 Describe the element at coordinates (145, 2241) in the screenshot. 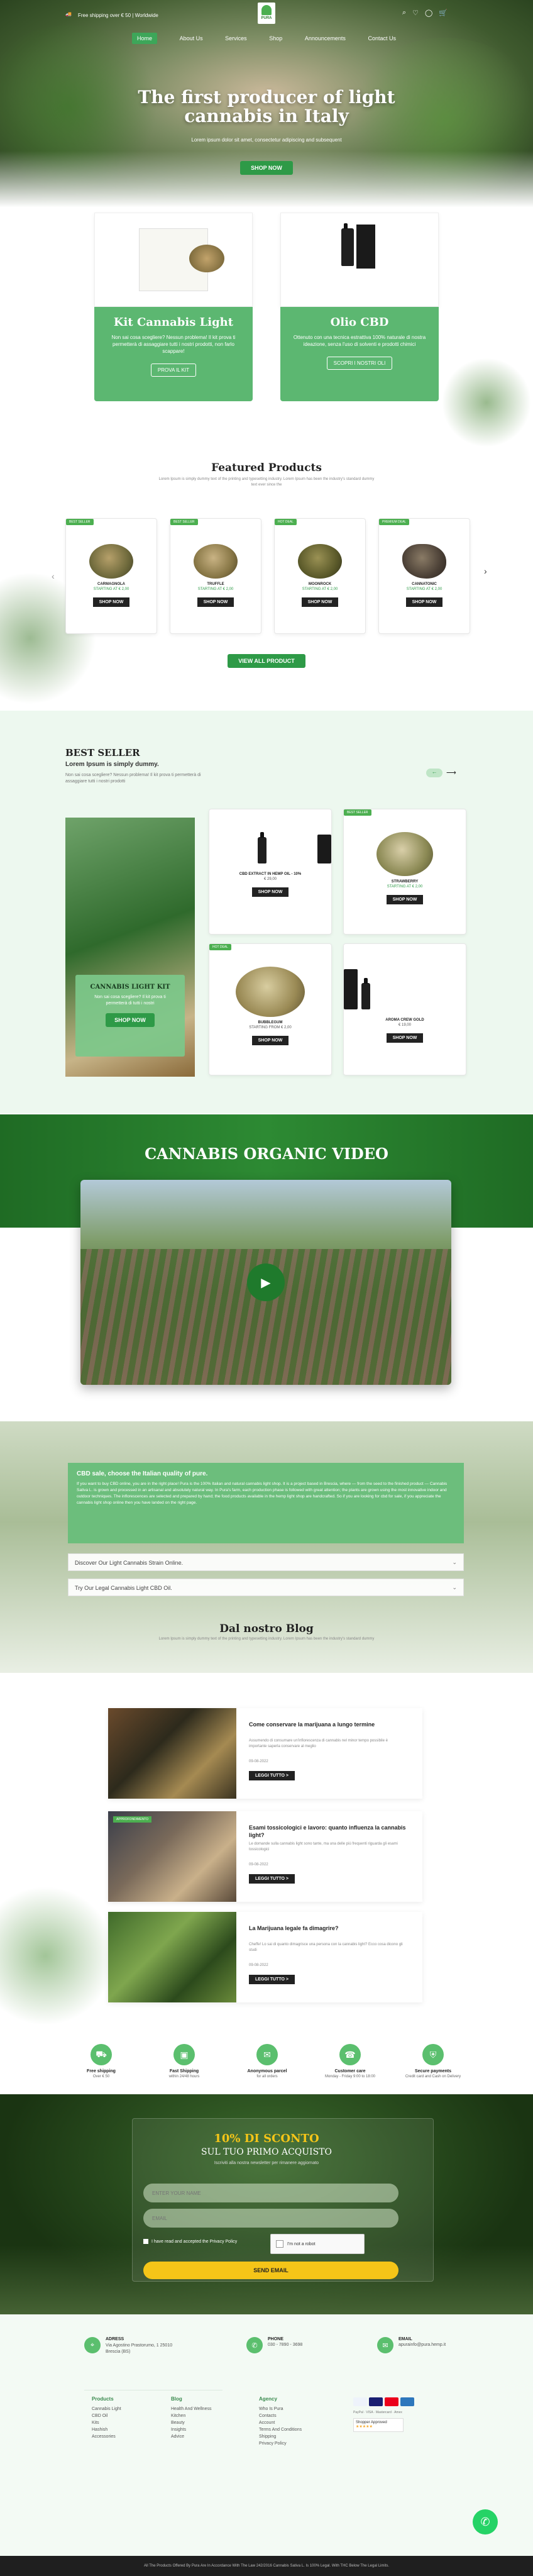

I see `privacy-checkbox` at that location.